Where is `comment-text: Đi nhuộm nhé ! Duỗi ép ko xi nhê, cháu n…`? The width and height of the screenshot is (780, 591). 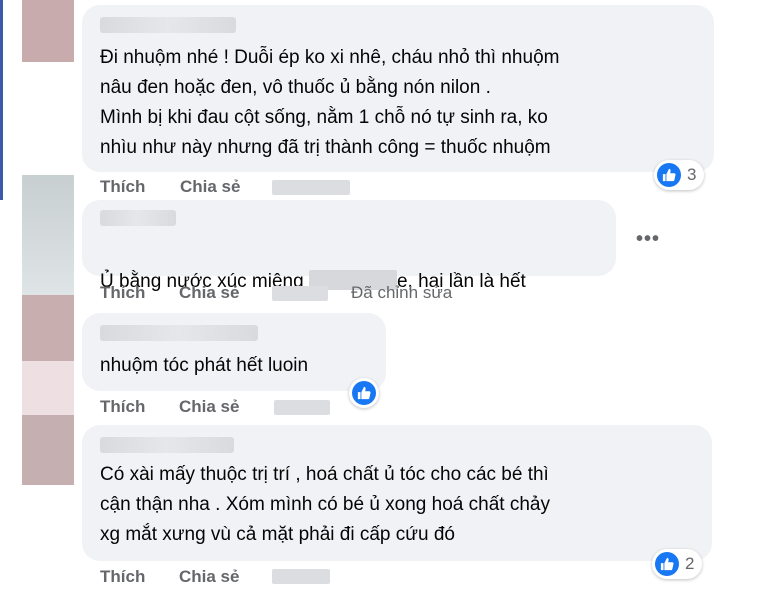
comment-text: Đi nhuộm nhé ! Duỗi ép ko xi nhê, cháu n… is located at coordinates (330, 102).